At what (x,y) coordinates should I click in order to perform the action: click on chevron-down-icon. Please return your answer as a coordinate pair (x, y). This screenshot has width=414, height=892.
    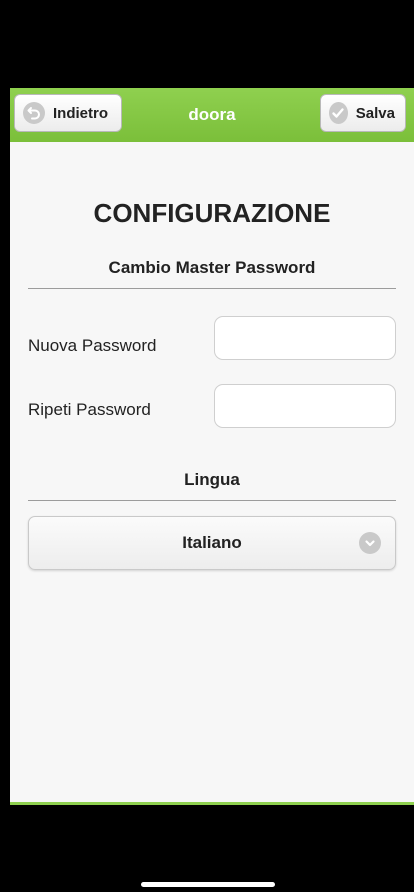
    Looking at the image, I should click on (370, 543).